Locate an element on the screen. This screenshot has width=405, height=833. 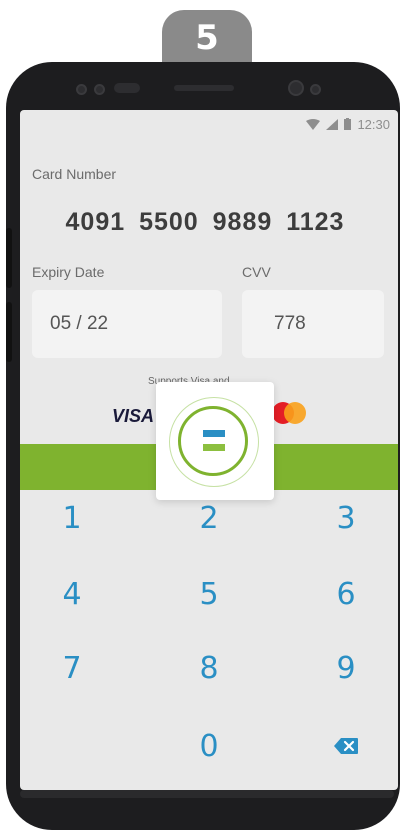
phone-top-bezel is located at coordinates (203, 87).